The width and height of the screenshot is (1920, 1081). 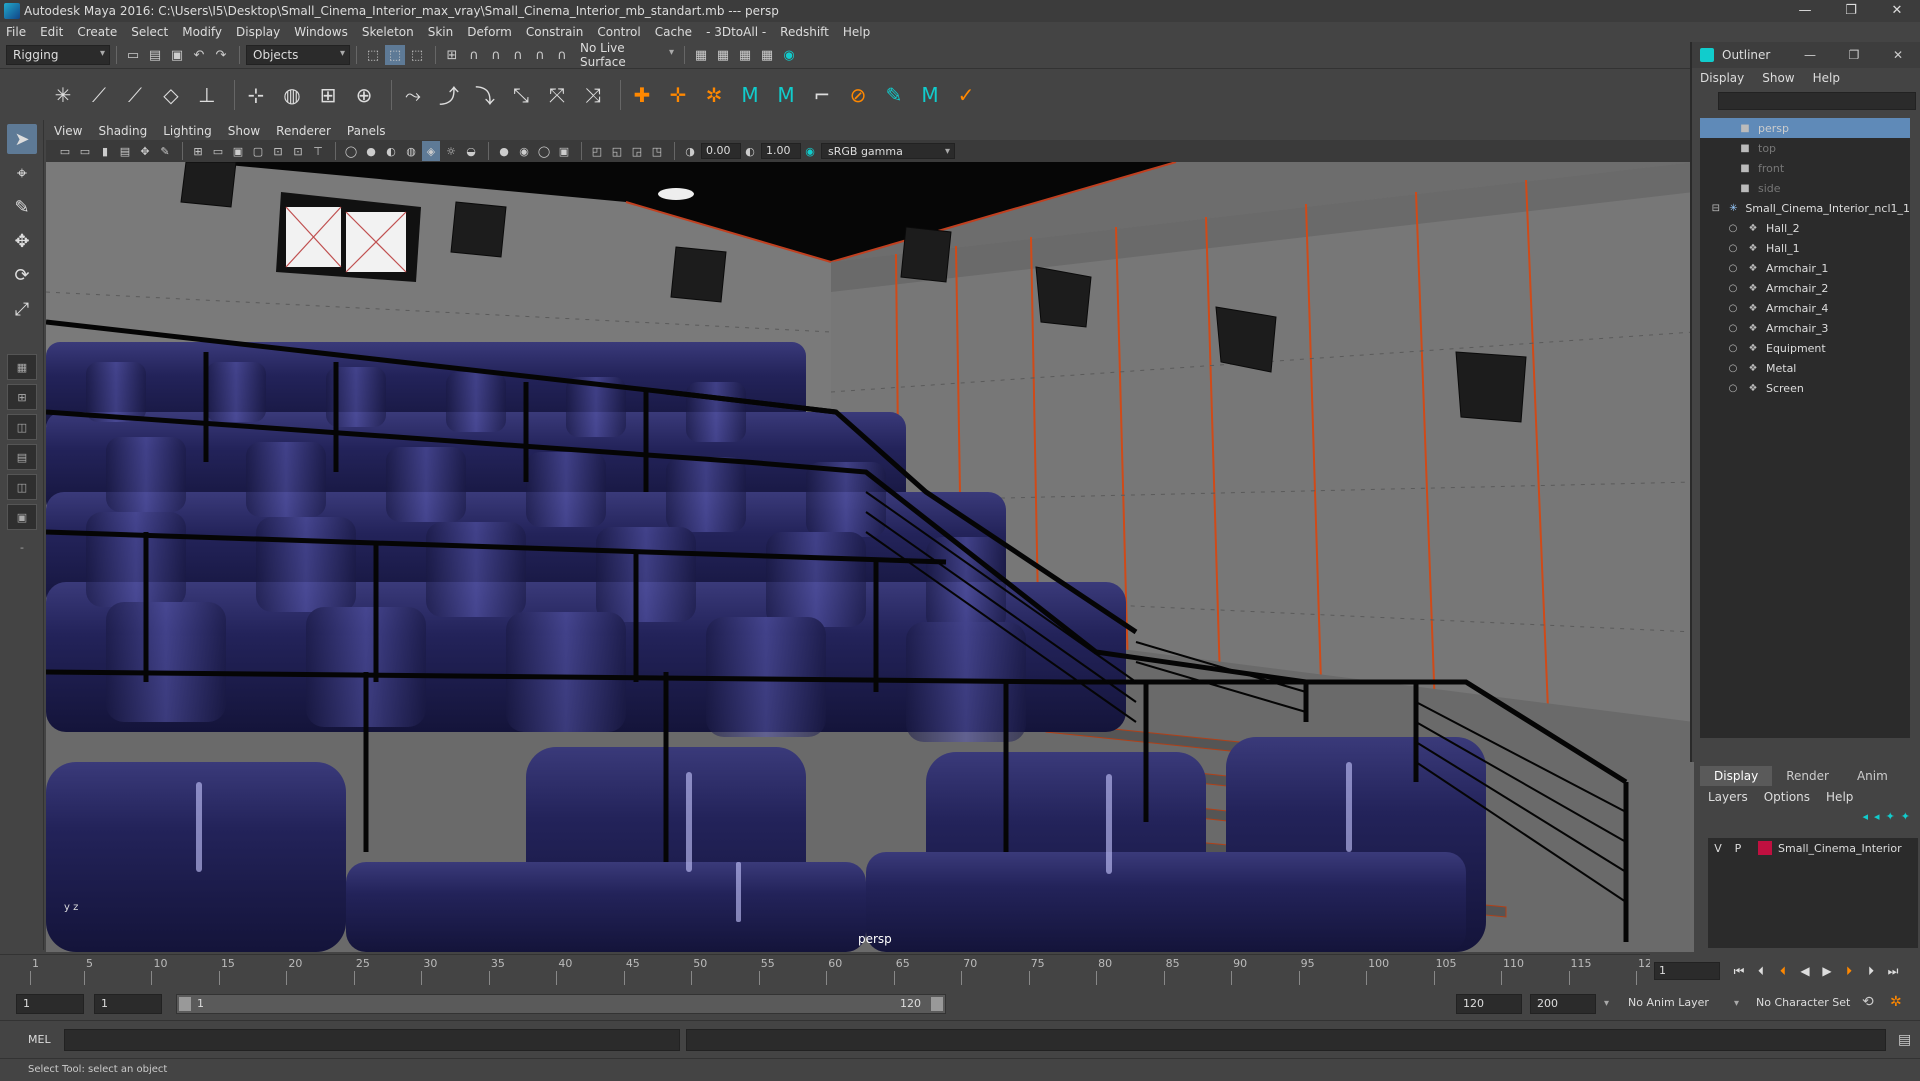 I want to click on outliner-layout-icon: ▤, so click(x=22, y=457).